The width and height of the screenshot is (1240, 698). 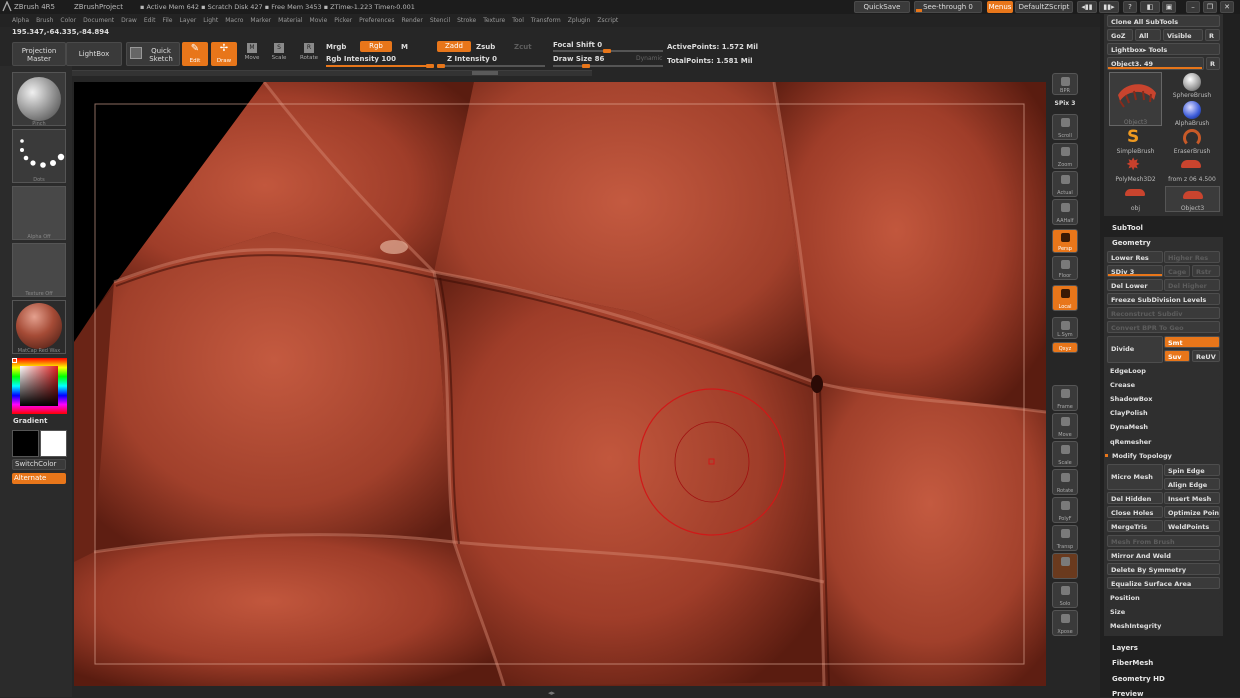 I want to click on minimize-icon: –, so click(x=1193, y=7).